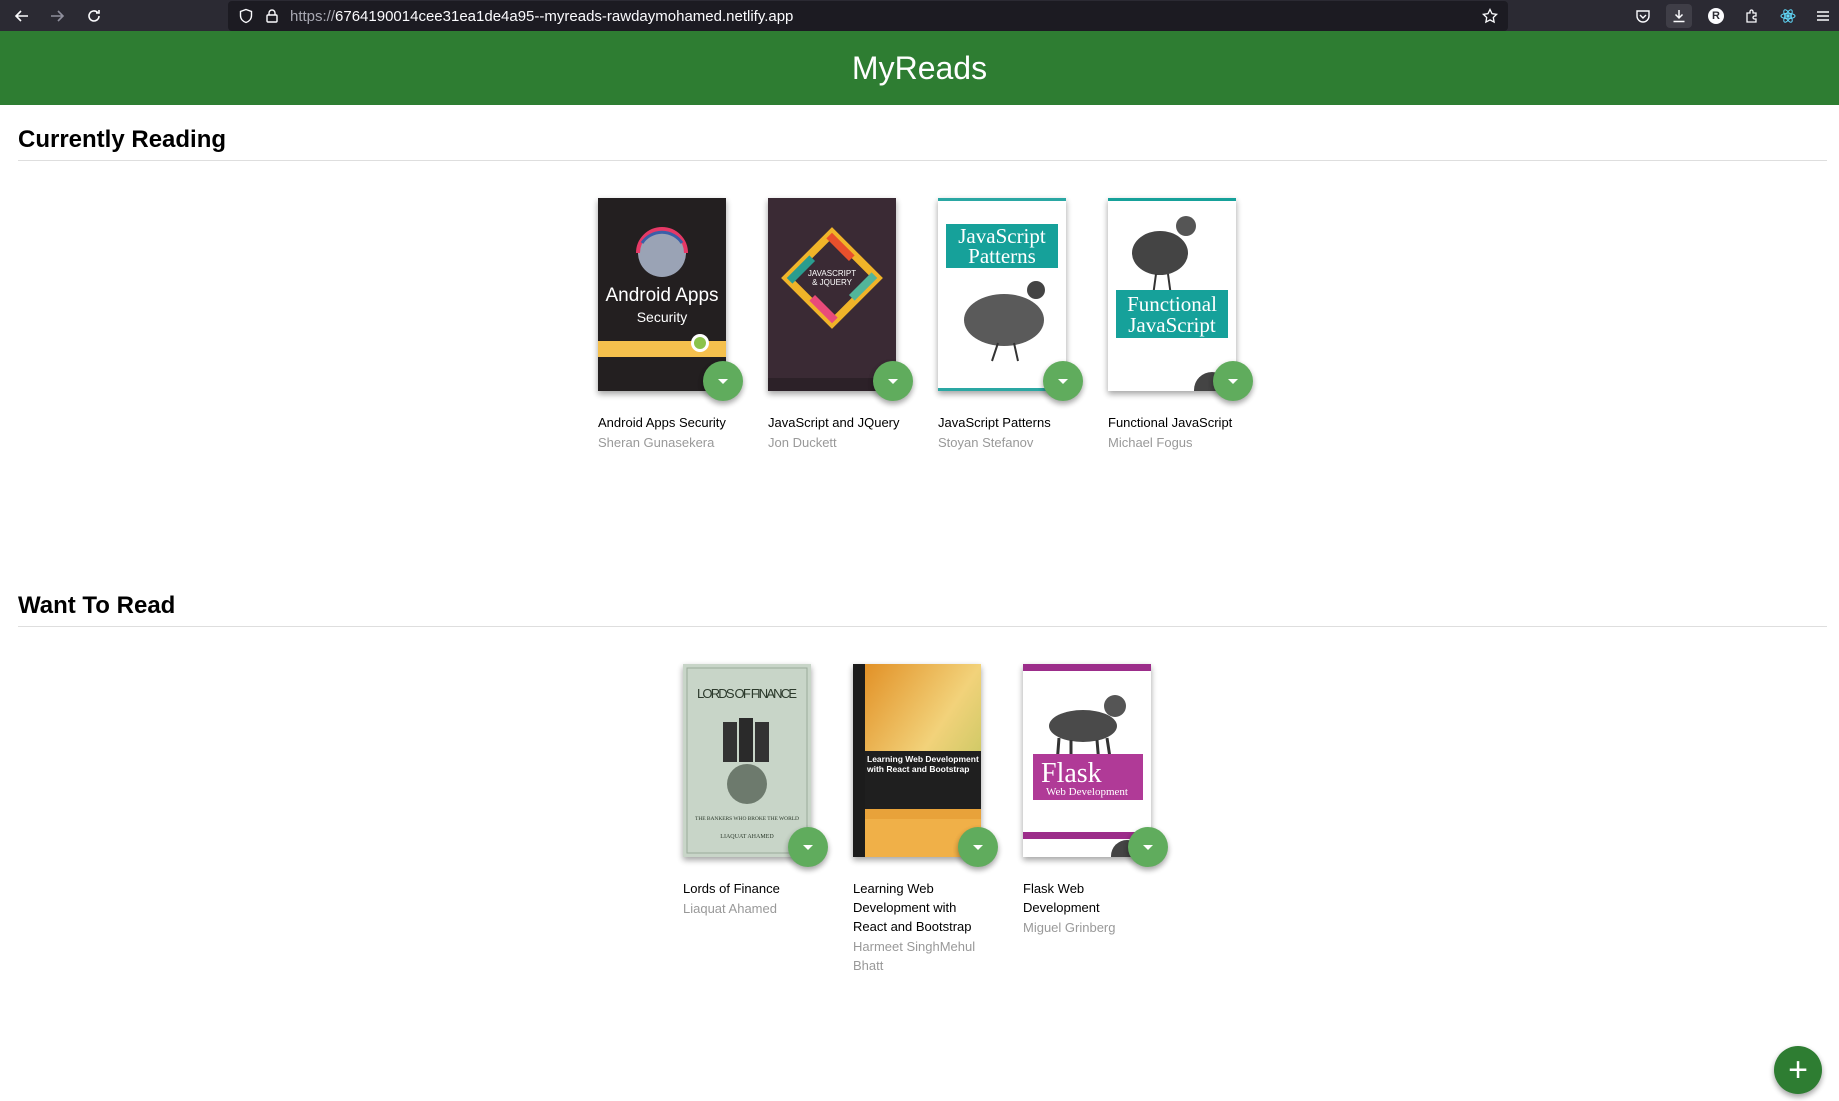 This screenshot has height=1101, width=1839. I want to click on cover-title-line1: Android Apps, so click(661, 295).